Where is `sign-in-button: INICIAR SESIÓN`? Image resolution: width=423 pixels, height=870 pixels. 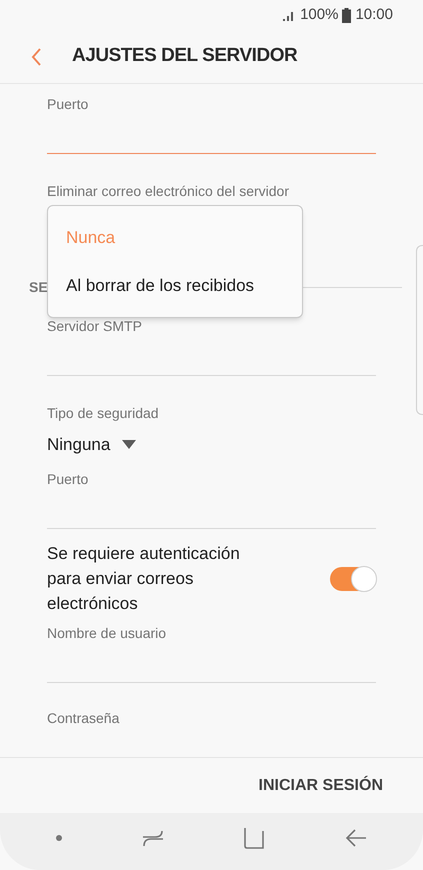 sign-in-button: INICIAR SESIÓN is located at coordinates (320, 786).